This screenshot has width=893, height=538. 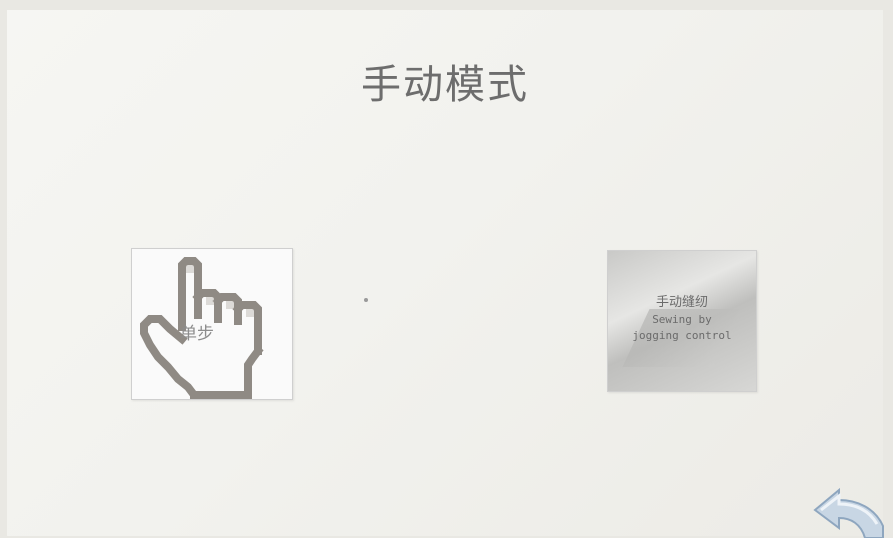 I want to click on back-arrow-icon, so click(x=848, y=512).